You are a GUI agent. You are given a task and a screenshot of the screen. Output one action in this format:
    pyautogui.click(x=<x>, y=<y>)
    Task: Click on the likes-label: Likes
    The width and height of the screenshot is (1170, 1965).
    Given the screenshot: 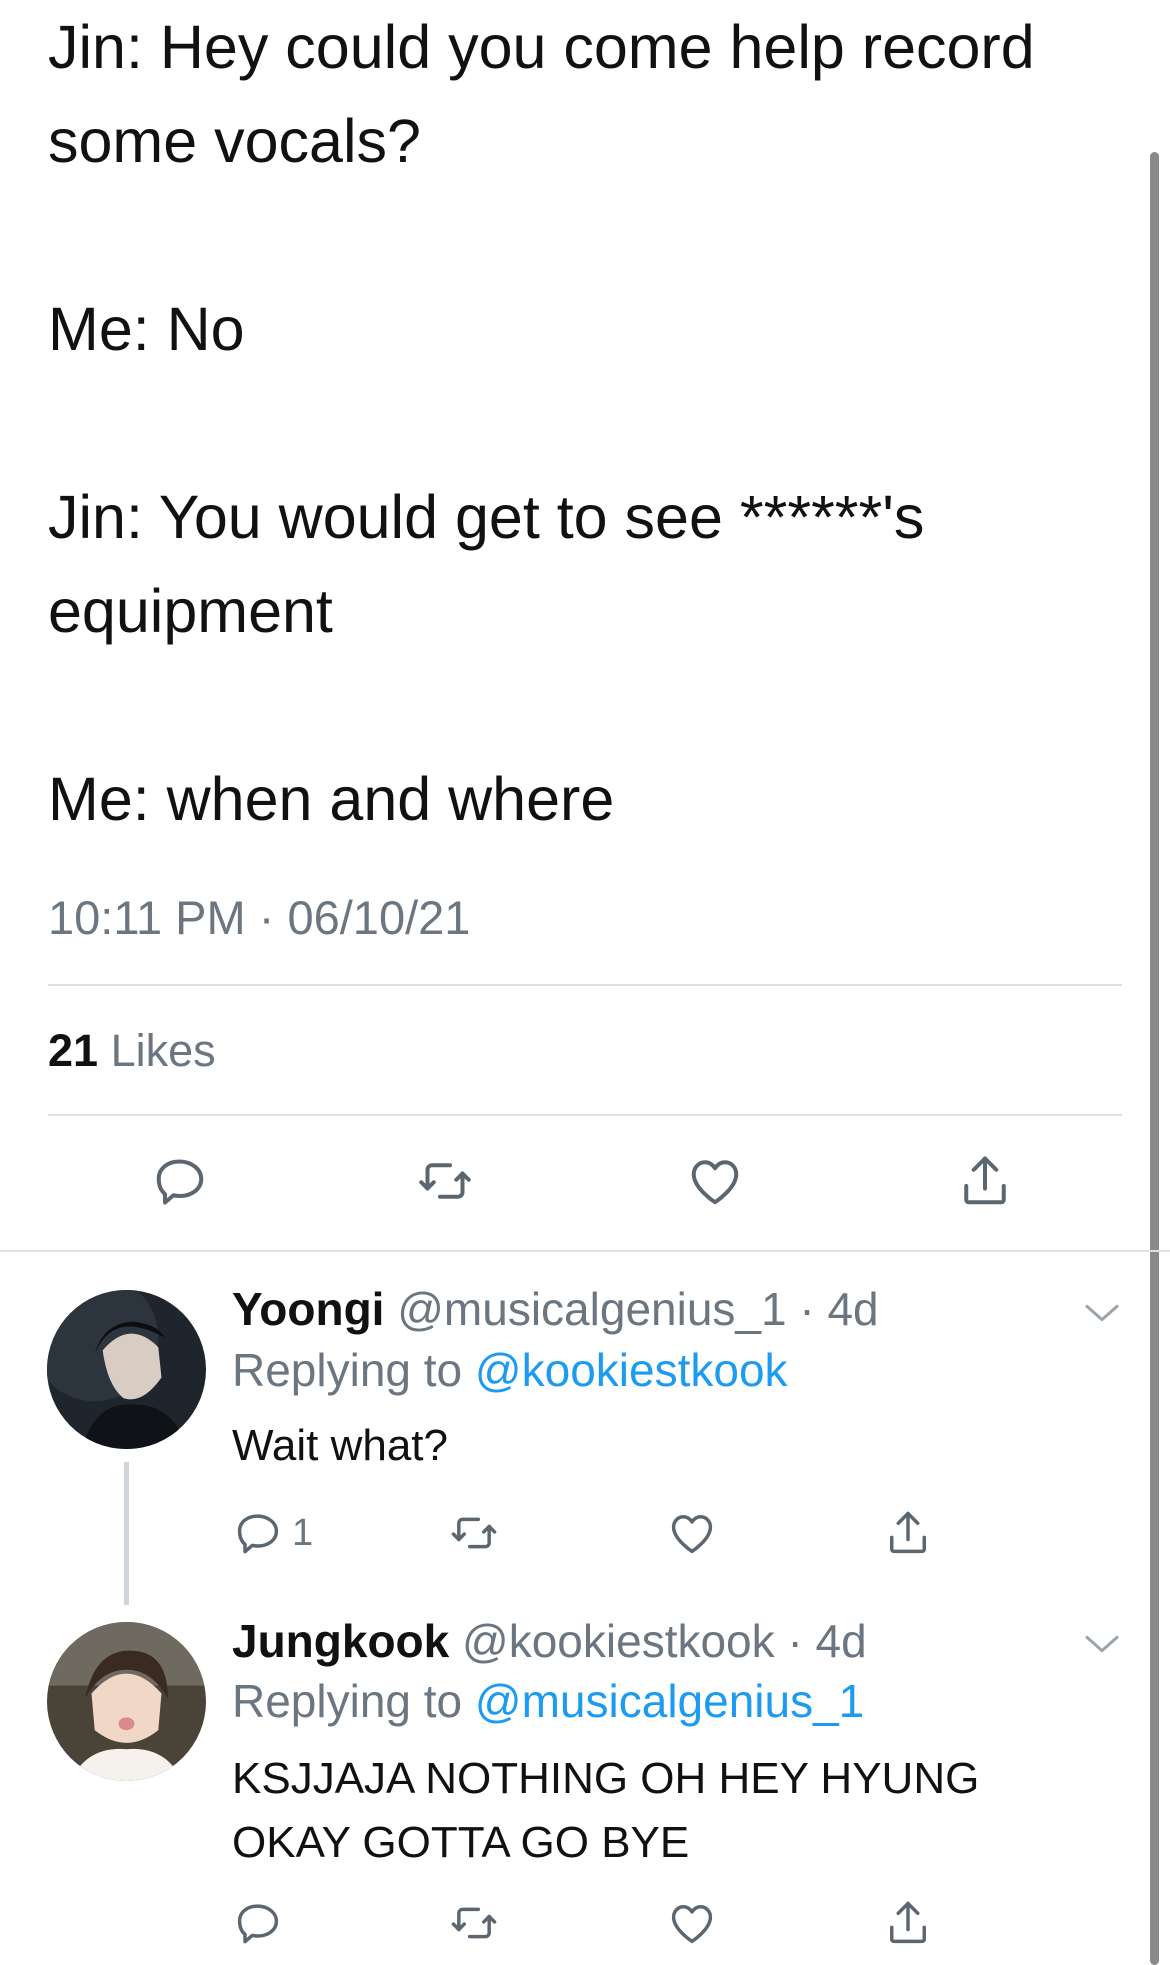 What is the action you would take?
    pyautogui.click(x=163, y=1050)
    